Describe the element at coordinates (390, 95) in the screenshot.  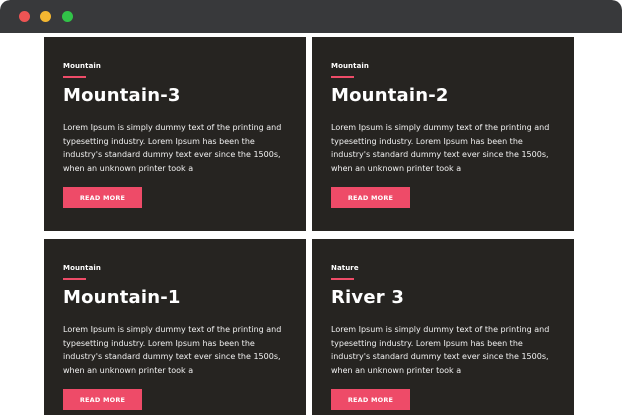
I see `card-title: Mountain-2` at that location.